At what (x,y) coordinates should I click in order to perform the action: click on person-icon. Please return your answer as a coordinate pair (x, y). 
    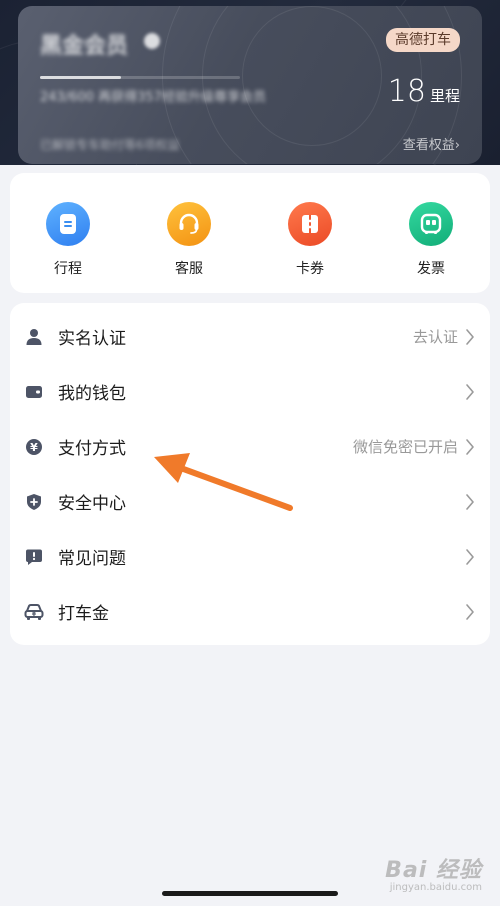
    Looking at the image, I should click on (34, 337).